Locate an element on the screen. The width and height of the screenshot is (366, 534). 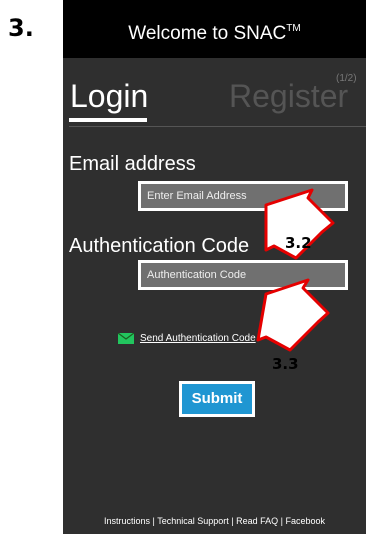
arrow-callout-icon is located at coordinates (293, 315).